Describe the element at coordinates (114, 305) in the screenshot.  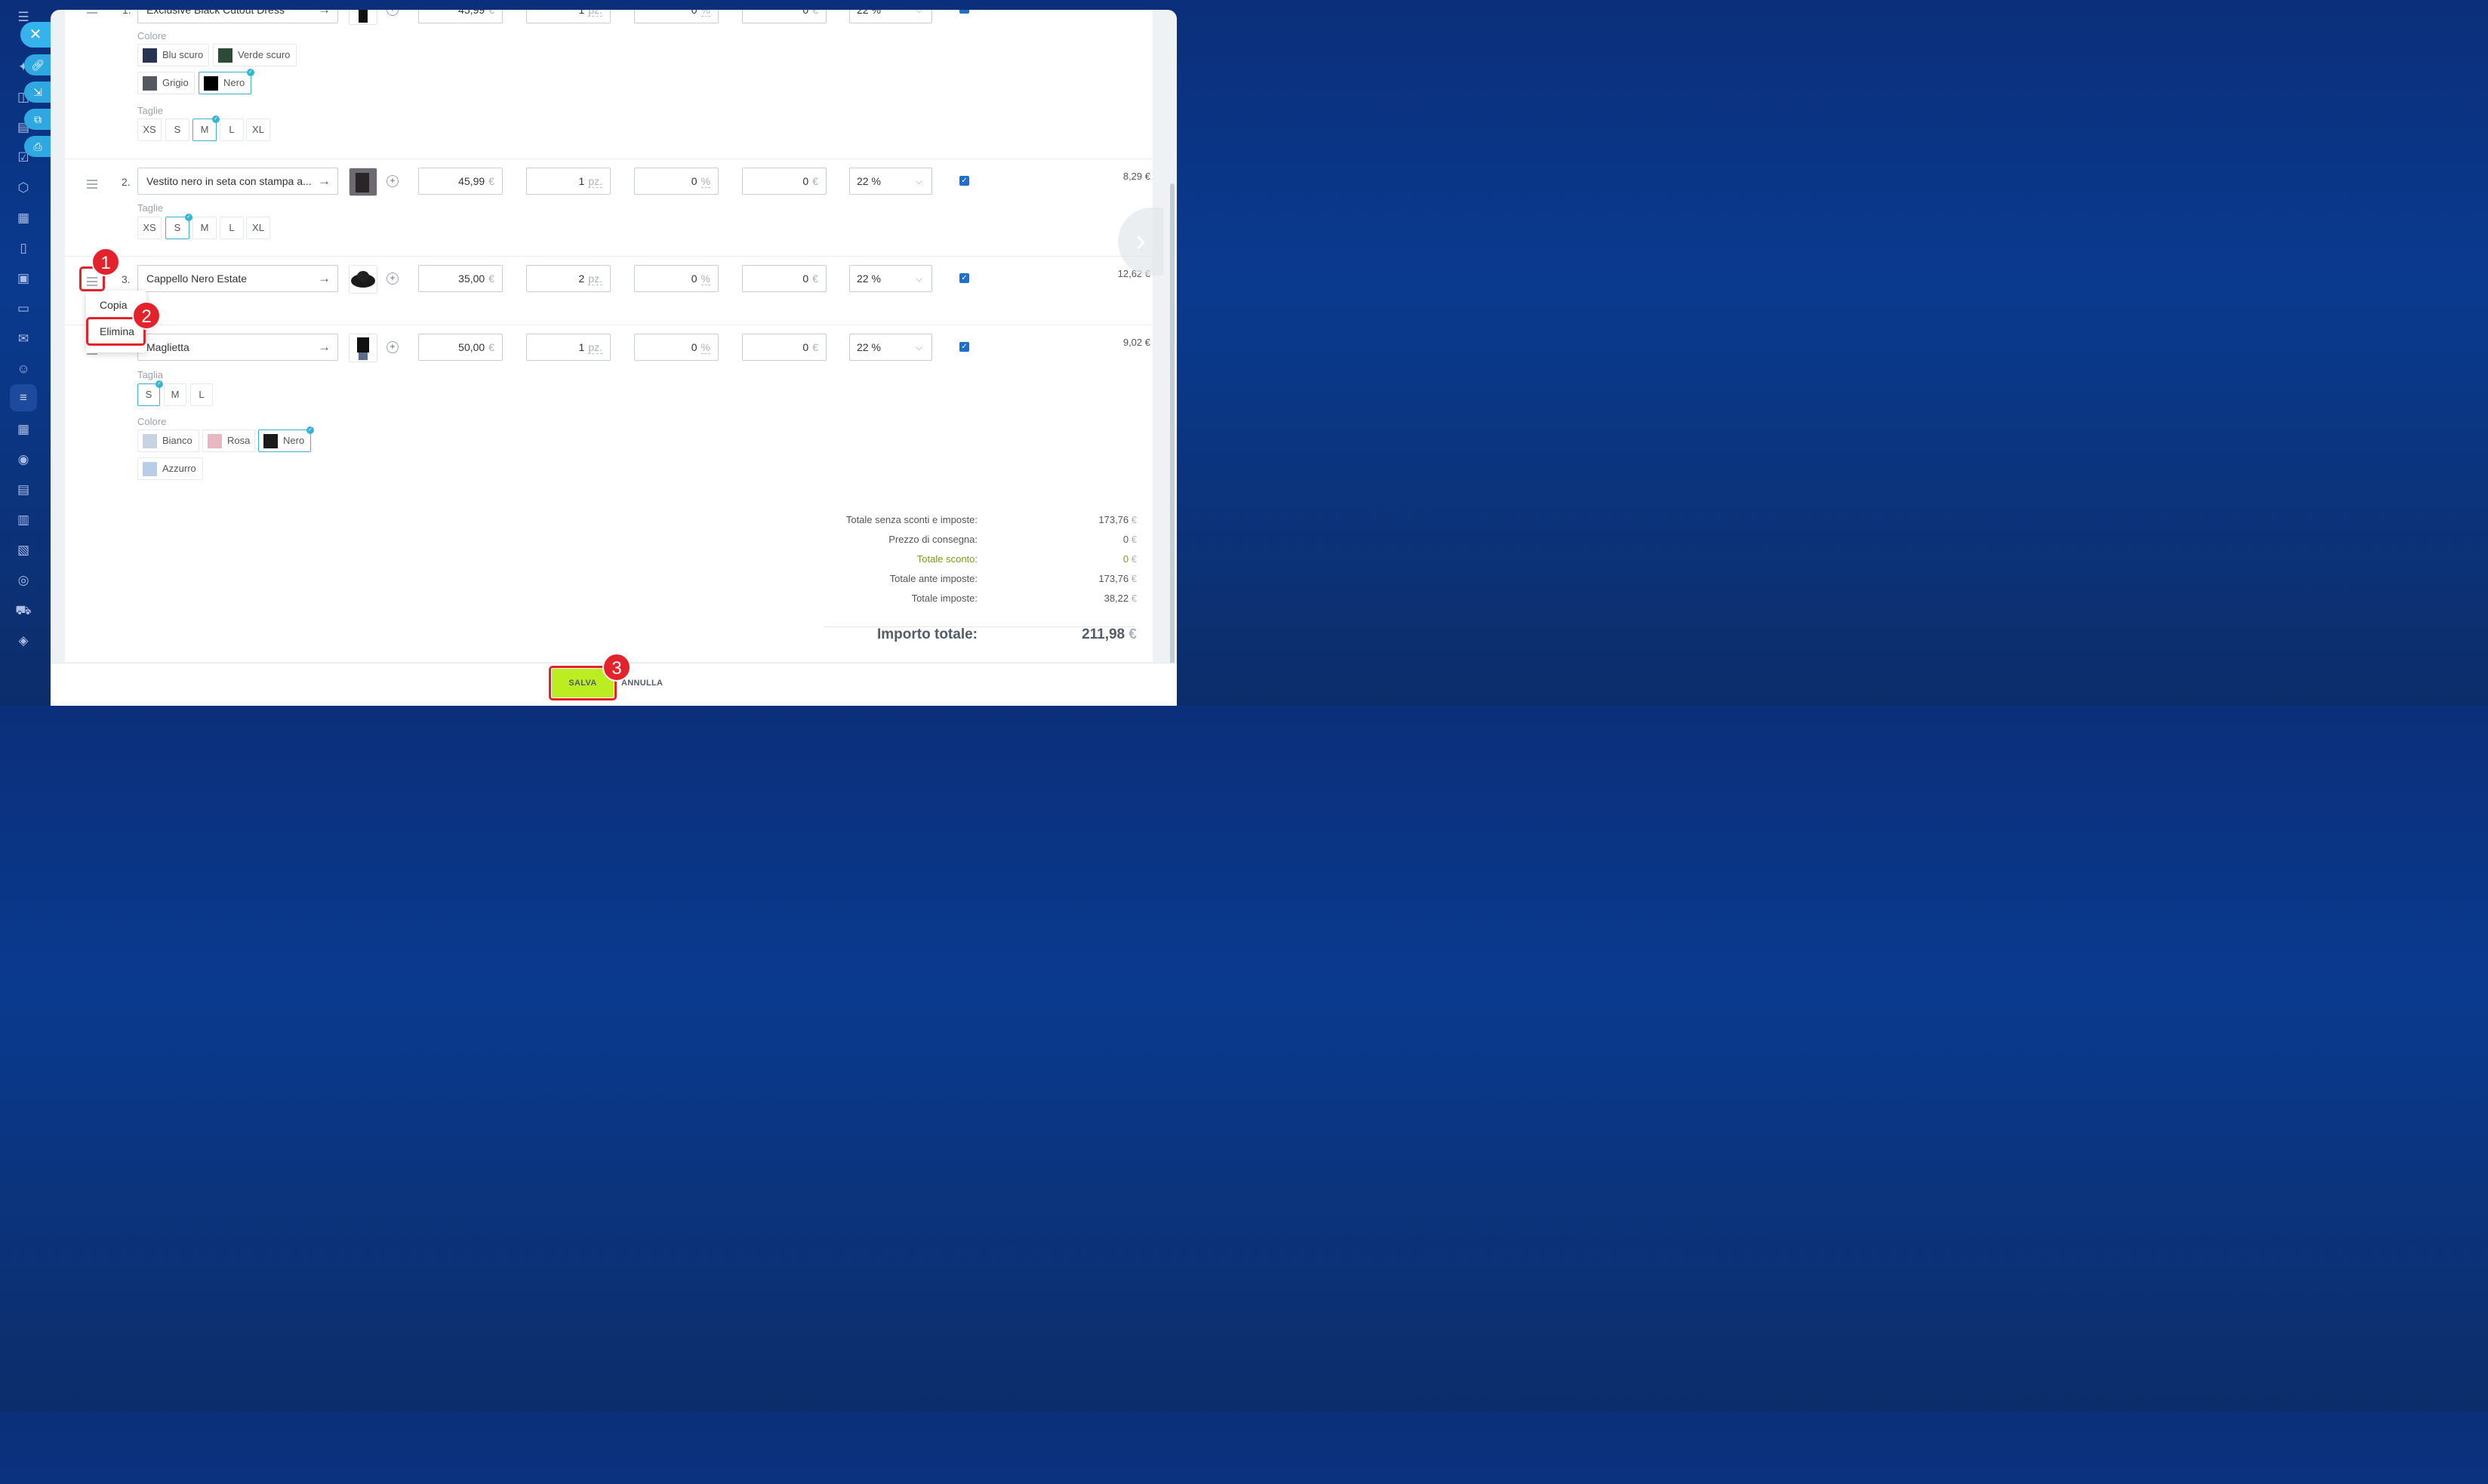
I see `copy-menu-item: Copia` at that location.